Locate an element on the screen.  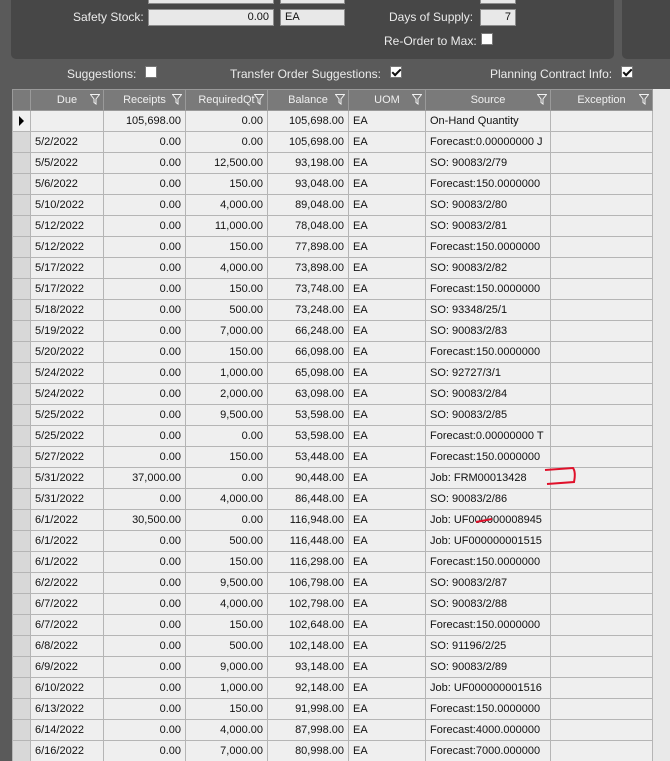
cell-source: SO: 90083/2/80 is located at coordinates (488, 205).